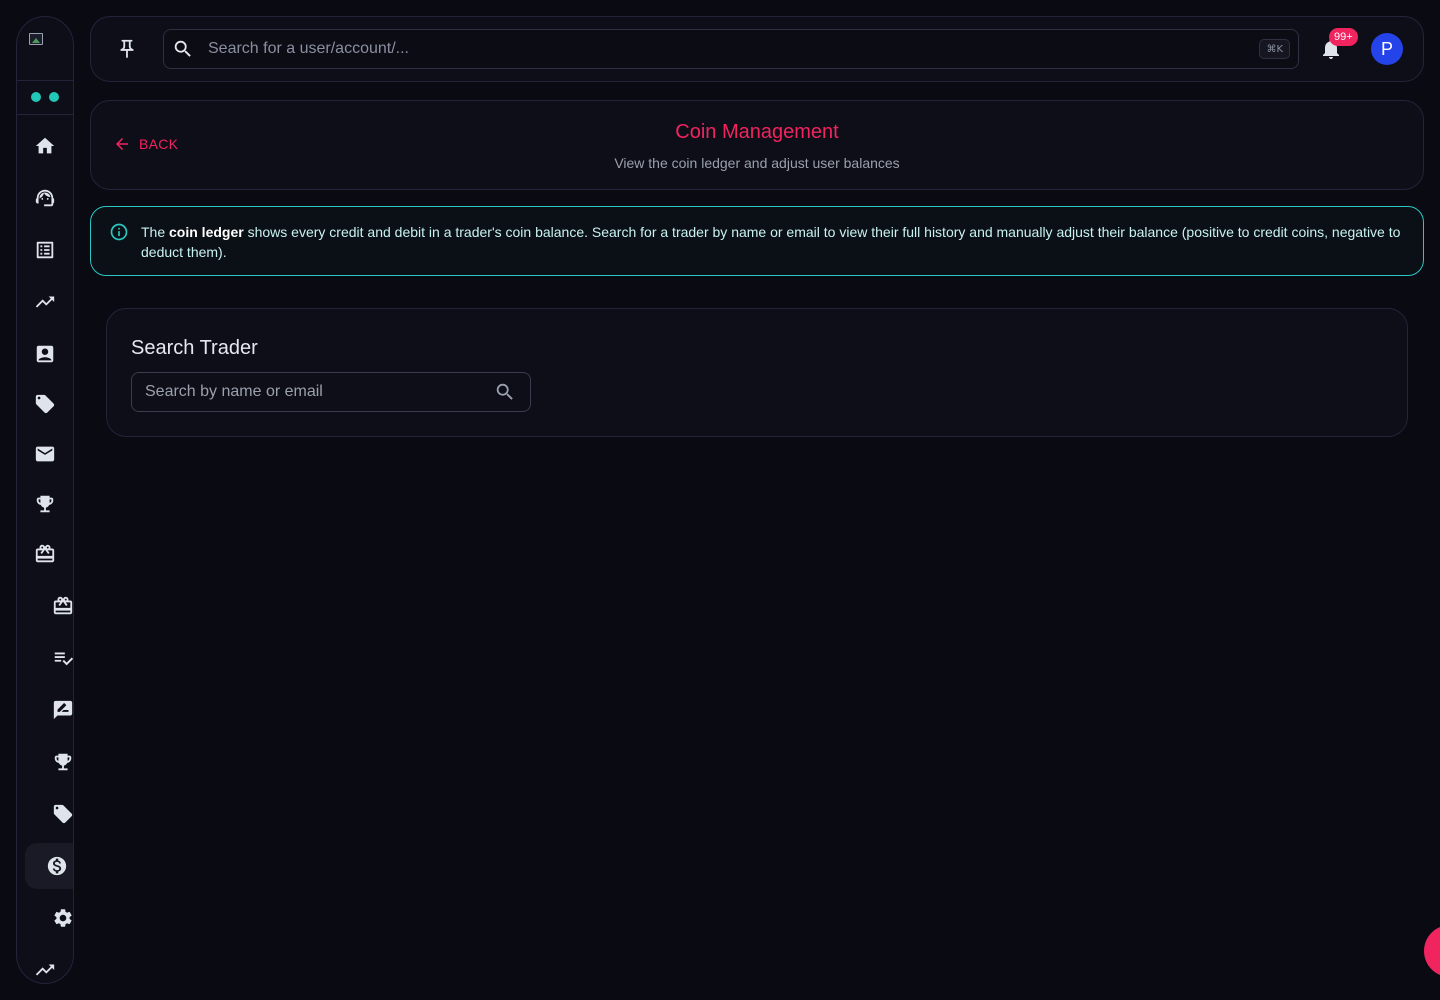 The height and width of the screenshot is (1000, 1440). Describe the element at coordinates (1432, 951) in the screenshot. I see `floating-action-button` at that location.